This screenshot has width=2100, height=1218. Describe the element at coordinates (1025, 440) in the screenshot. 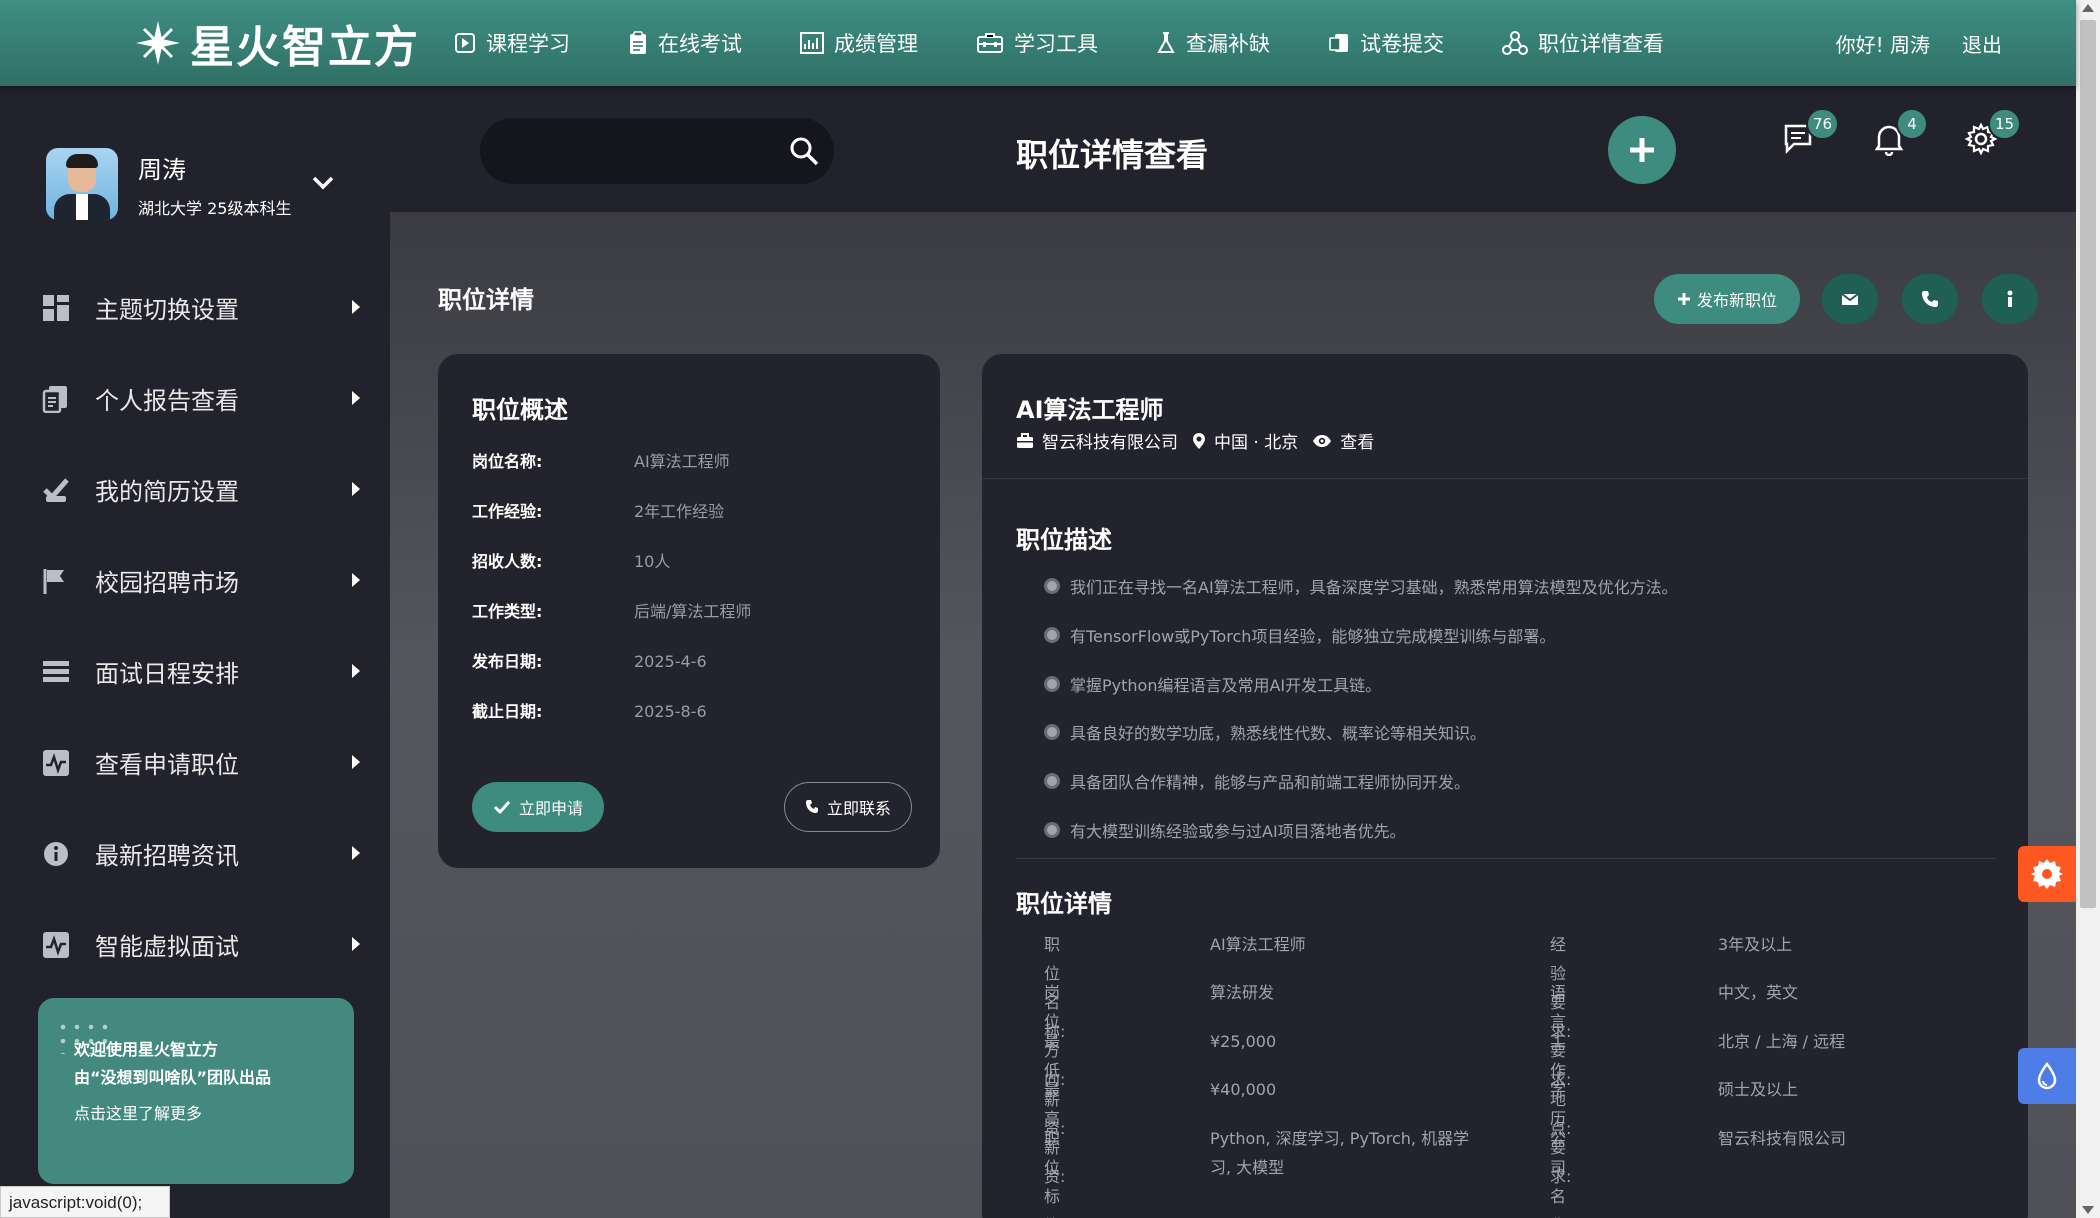

I see `briefcase-icon` at that location.